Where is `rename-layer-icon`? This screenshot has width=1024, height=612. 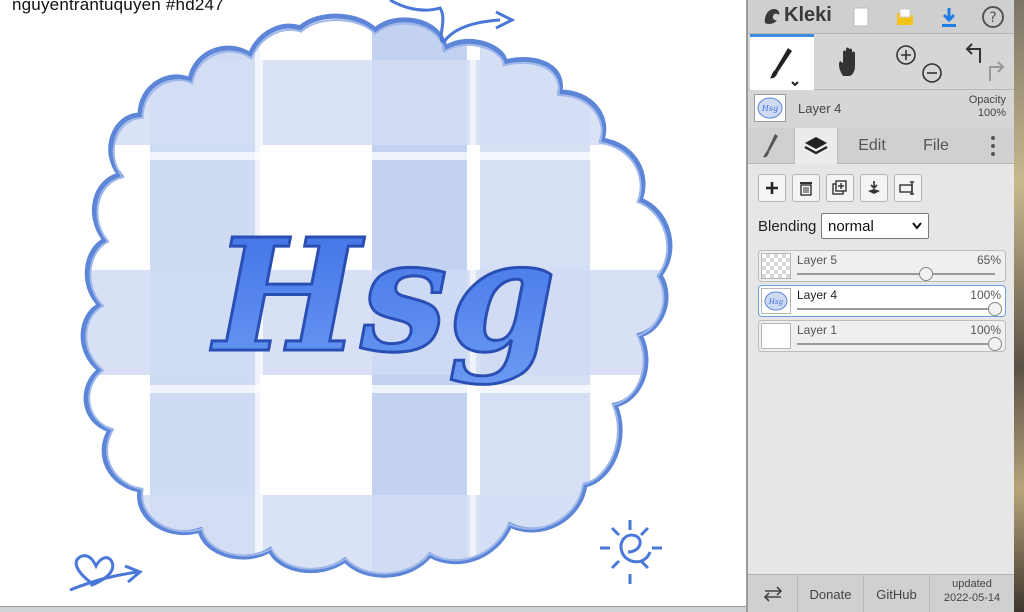
rename-layer-icon is located at coordinates (906, 188).